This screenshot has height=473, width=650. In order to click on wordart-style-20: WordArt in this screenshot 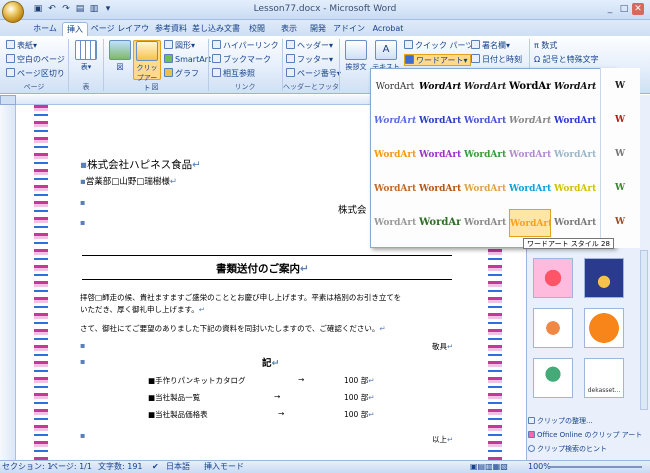, I will do `click(575, 189)`.